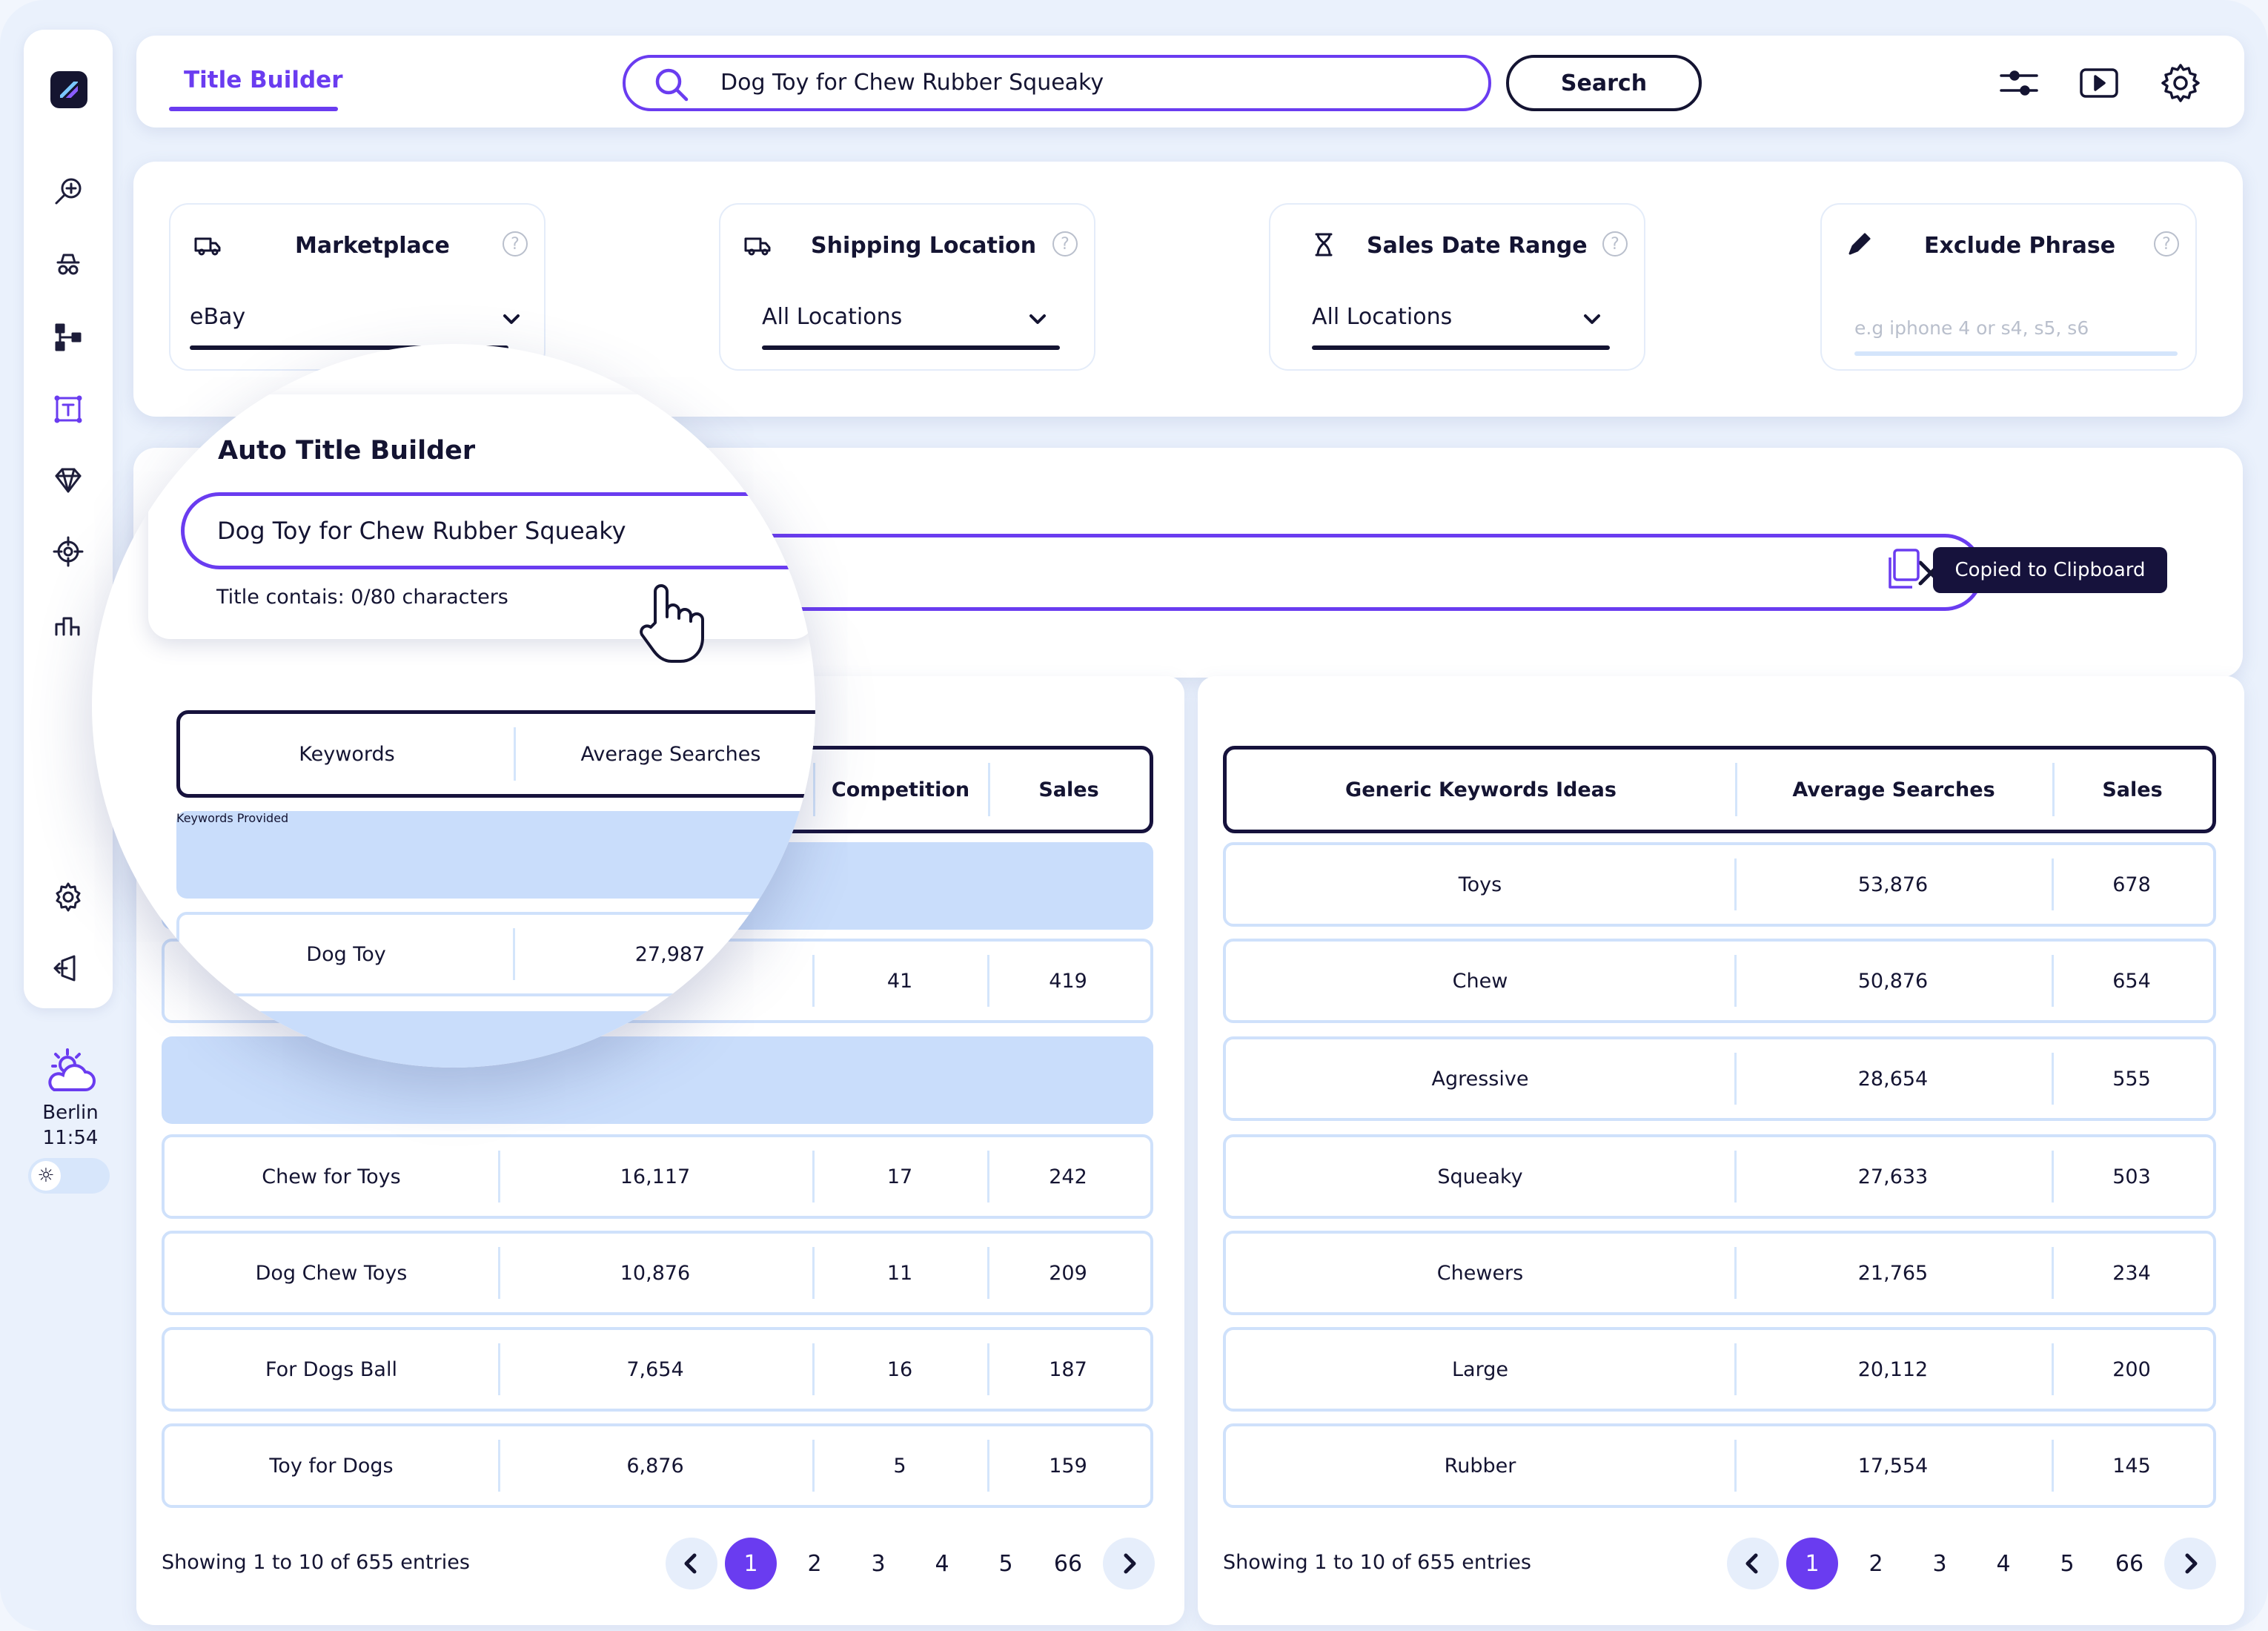 The width and height of the screenshot is (2268, 1631). I want to click on spy-icon, so click(68, 264).